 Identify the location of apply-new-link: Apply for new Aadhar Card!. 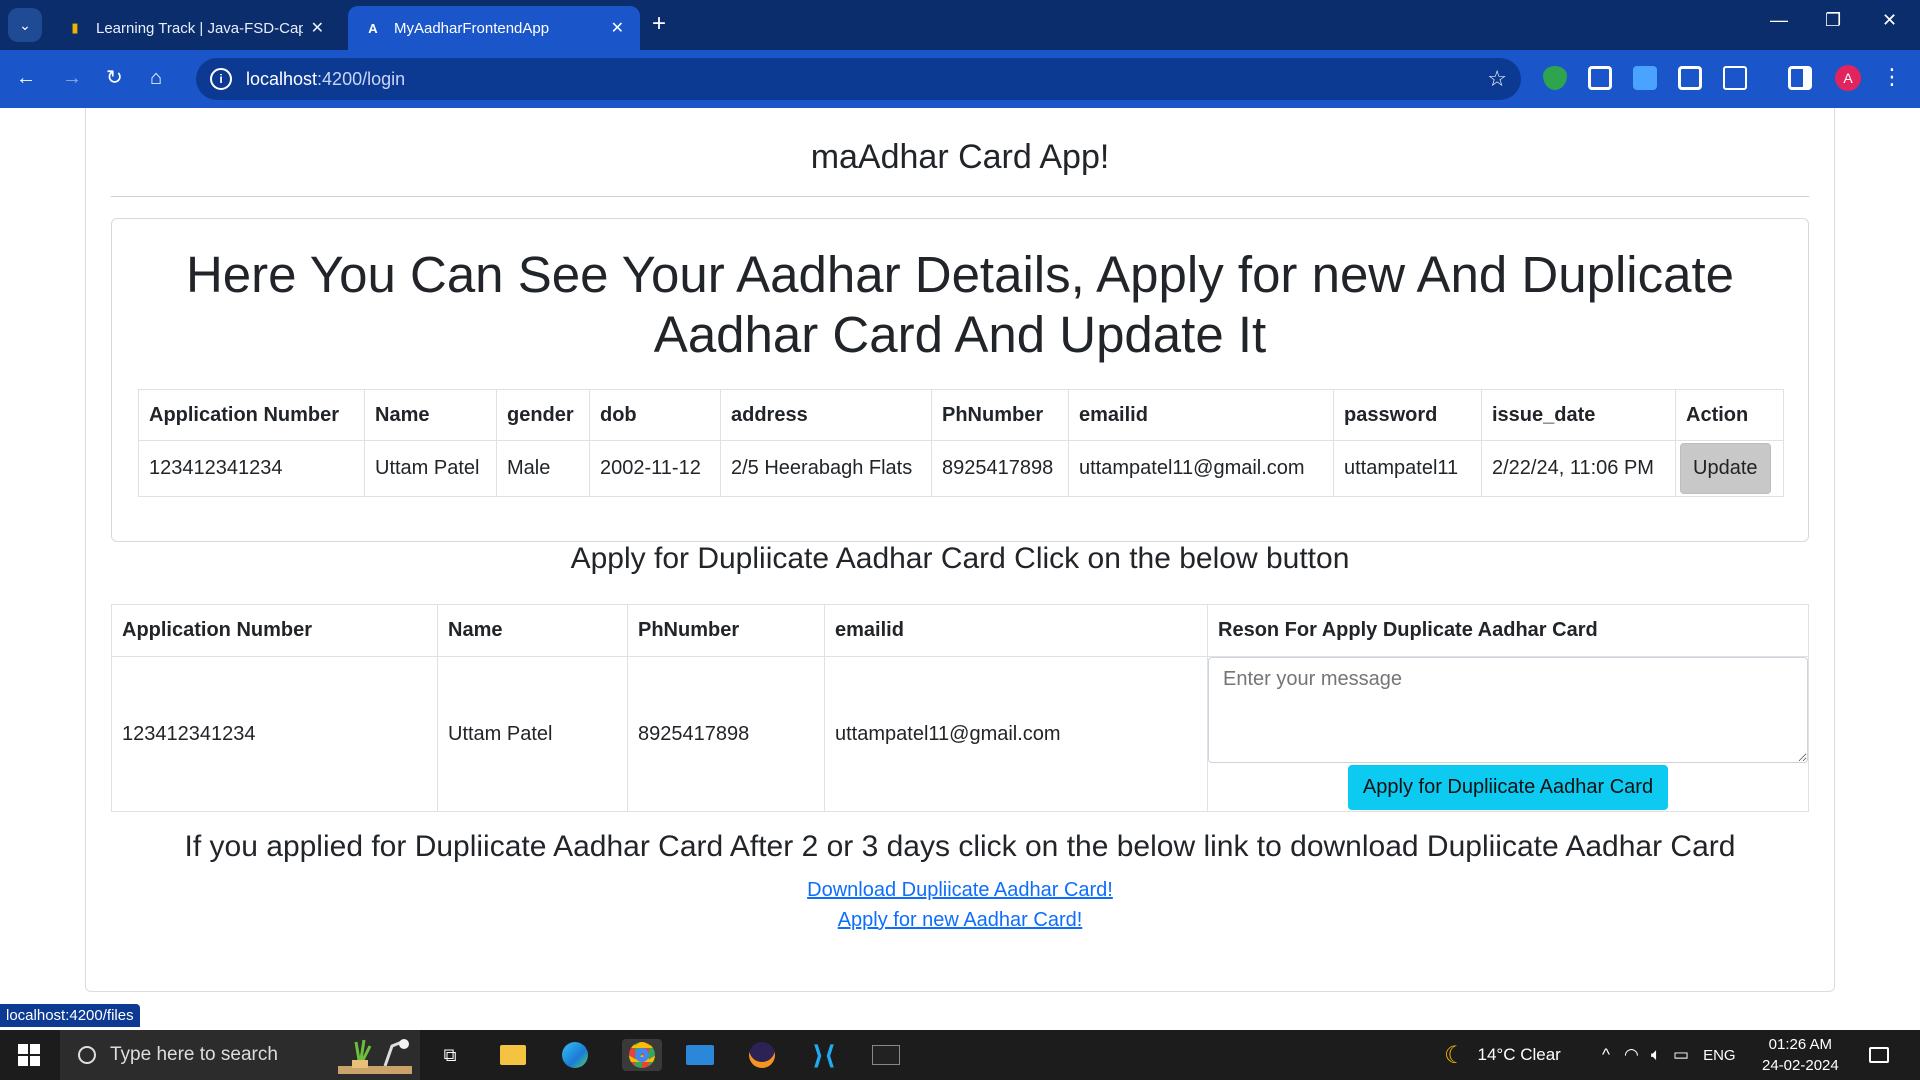
(960, 920).